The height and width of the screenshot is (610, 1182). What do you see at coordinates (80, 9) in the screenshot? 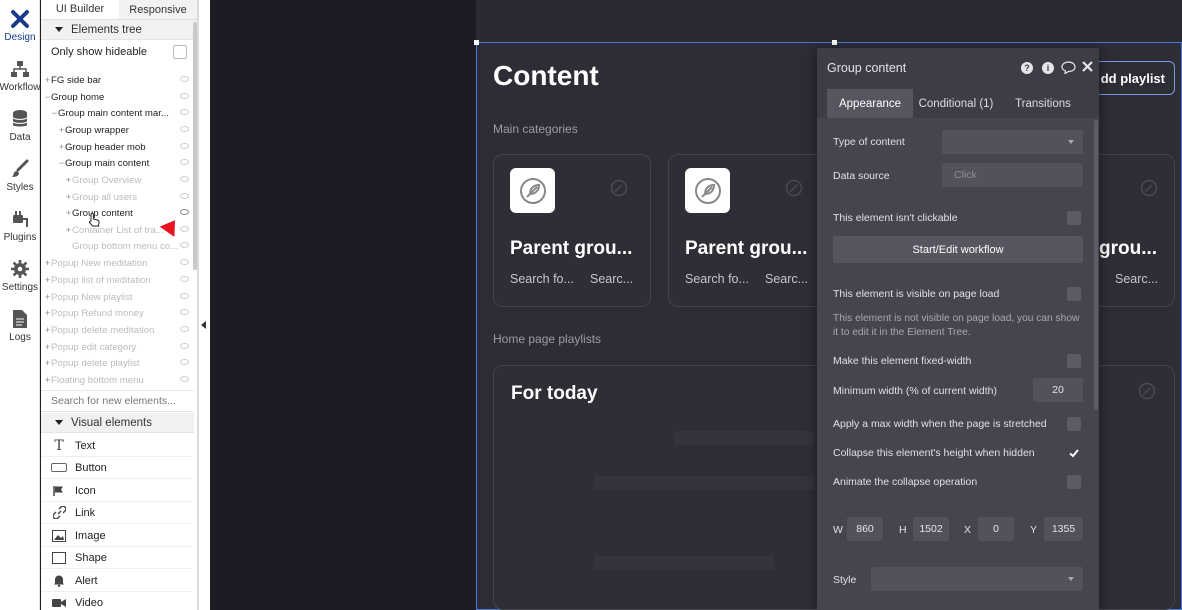
I see `tab-ui-builder: UI Builder` at bounding box center [80, 9].